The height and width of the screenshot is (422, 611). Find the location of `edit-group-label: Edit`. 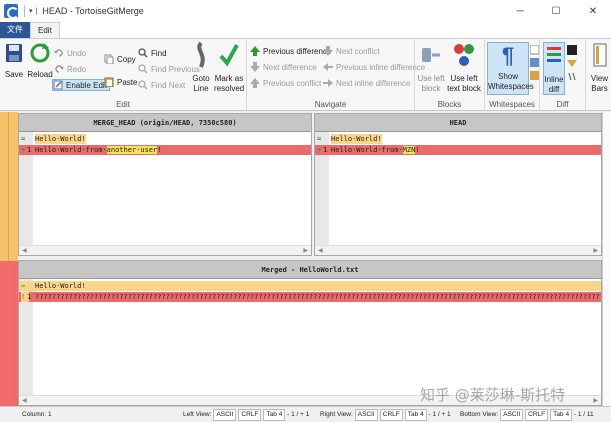

edit-group-label: Edit is located at coordinates (123, 104).